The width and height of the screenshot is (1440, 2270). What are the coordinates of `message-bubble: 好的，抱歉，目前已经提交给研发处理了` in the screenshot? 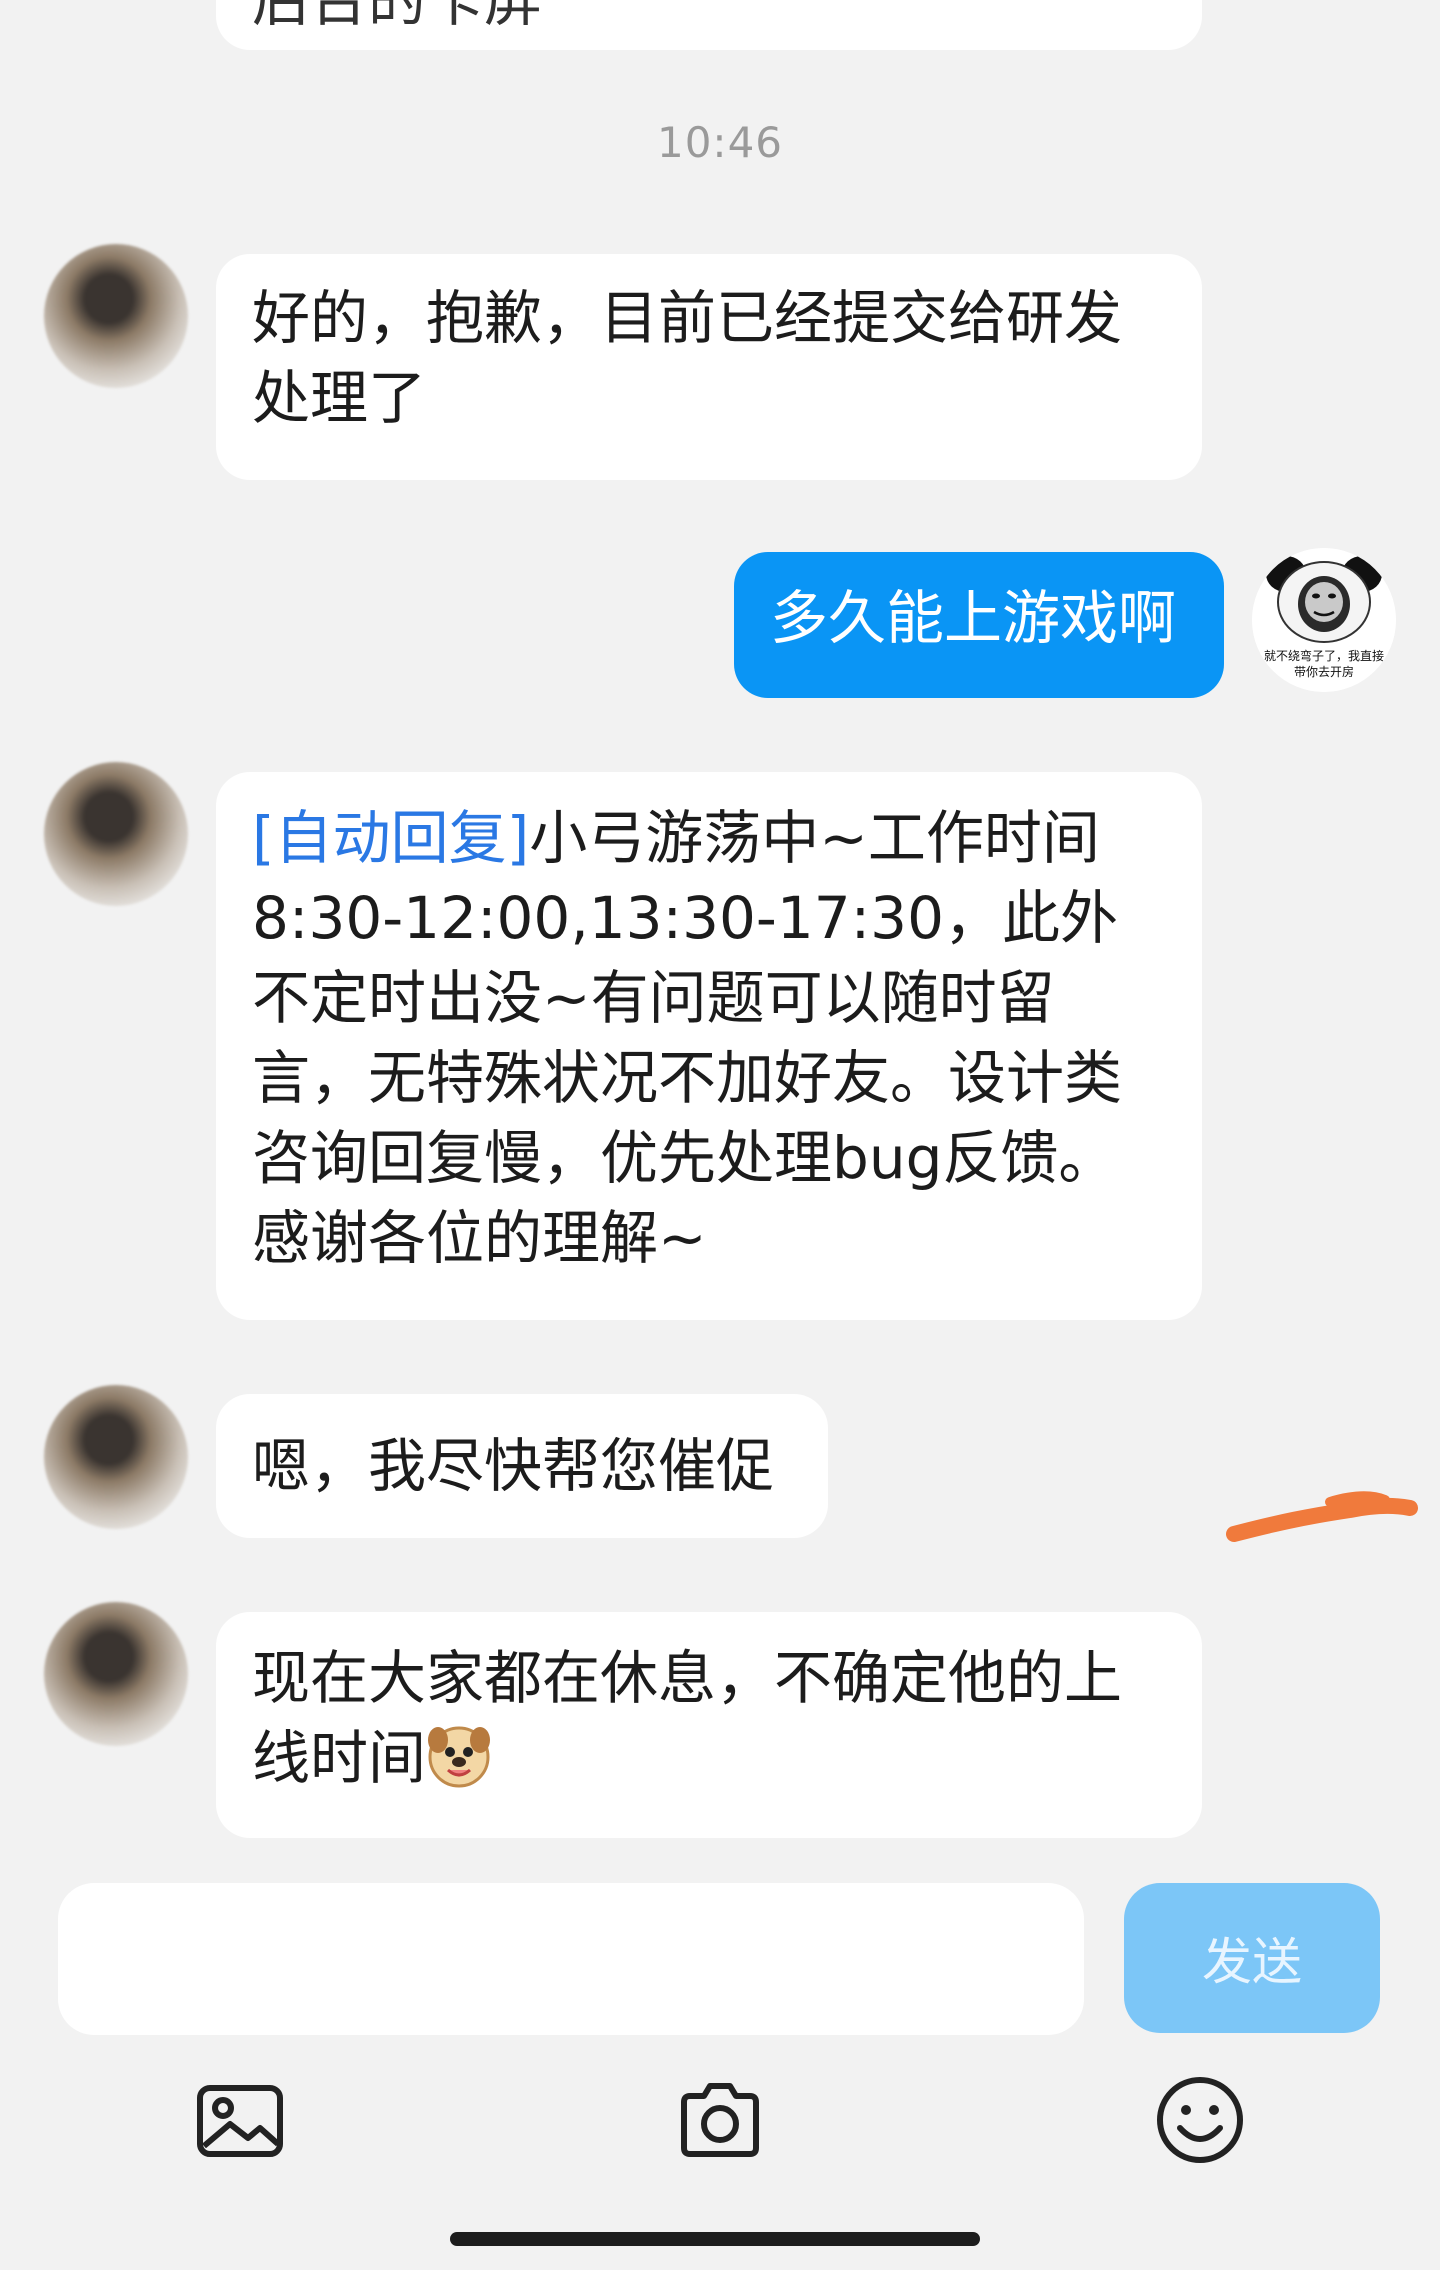 It's located at (709, 367).